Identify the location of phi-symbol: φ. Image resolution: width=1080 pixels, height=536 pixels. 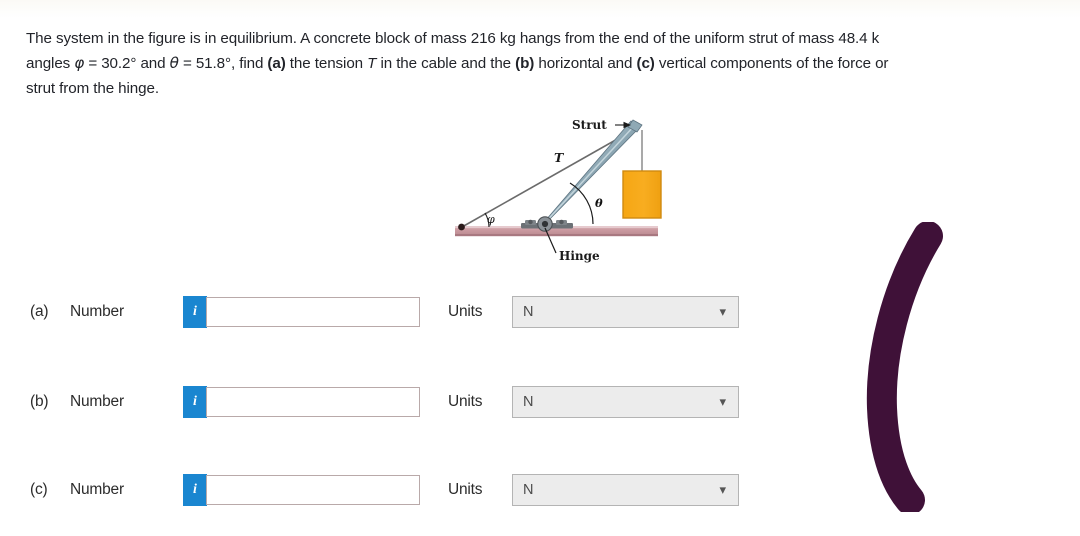
(79, 63).